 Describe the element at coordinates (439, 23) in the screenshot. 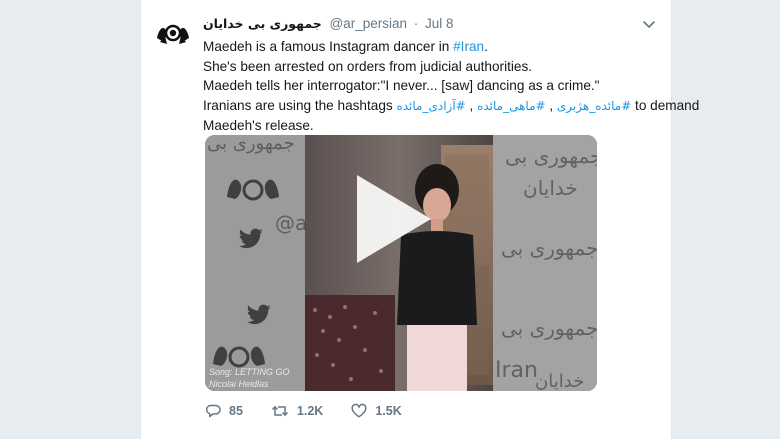

I see `tweet-date: Jul 8` at that location.